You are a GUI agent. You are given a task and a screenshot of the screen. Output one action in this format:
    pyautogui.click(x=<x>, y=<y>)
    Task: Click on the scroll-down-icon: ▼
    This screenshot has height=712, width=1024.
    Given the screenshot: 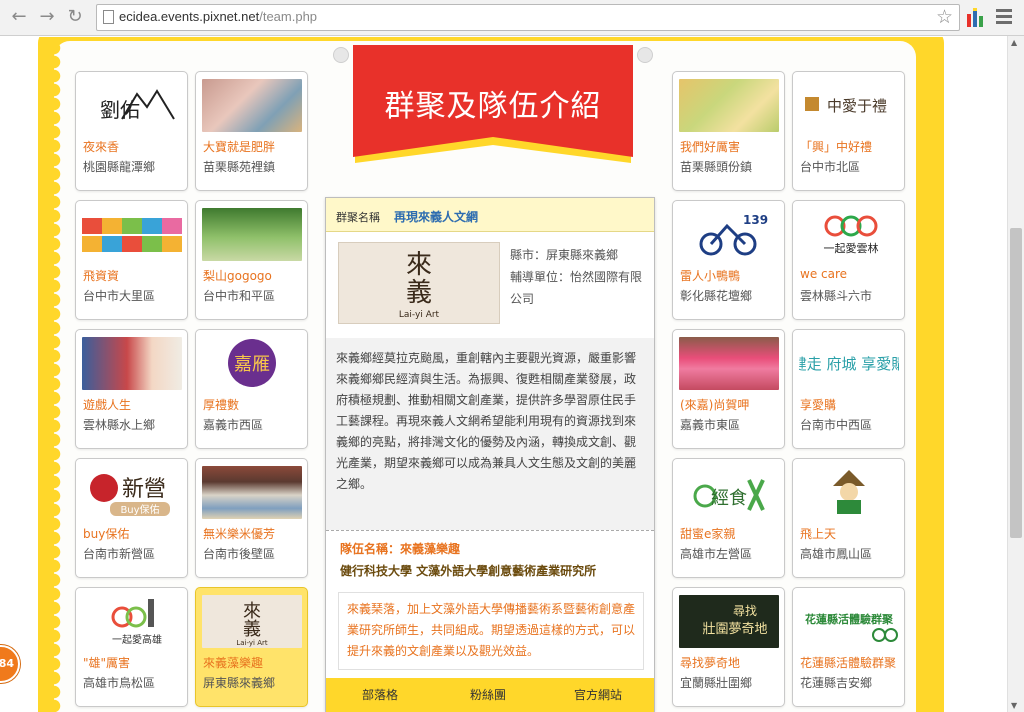 What is the action you would take?
    pyautogui.click(x=1014, y=705)
    